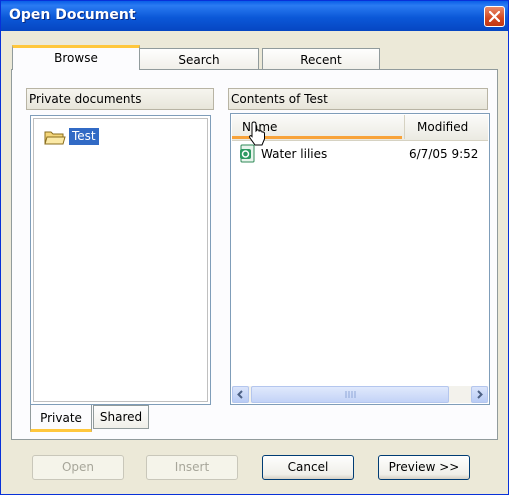  What do you see at coordinates (254, 16) in the screenshot?
I see `title-bar: Open Document` at bounding box center [254, 16].